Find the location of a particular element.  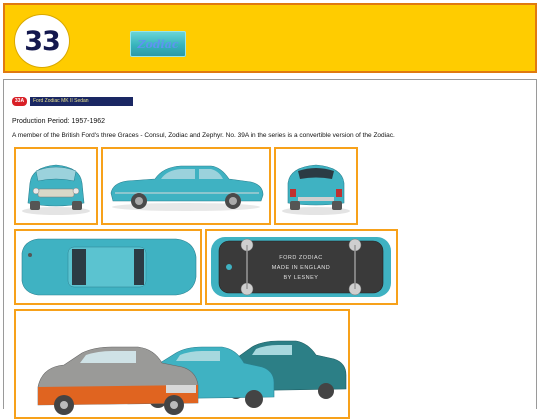

car-underside-image: FORD ZODIAC MADE IN ENGLAND BY LESNEY is located at coordinates (301, 267).